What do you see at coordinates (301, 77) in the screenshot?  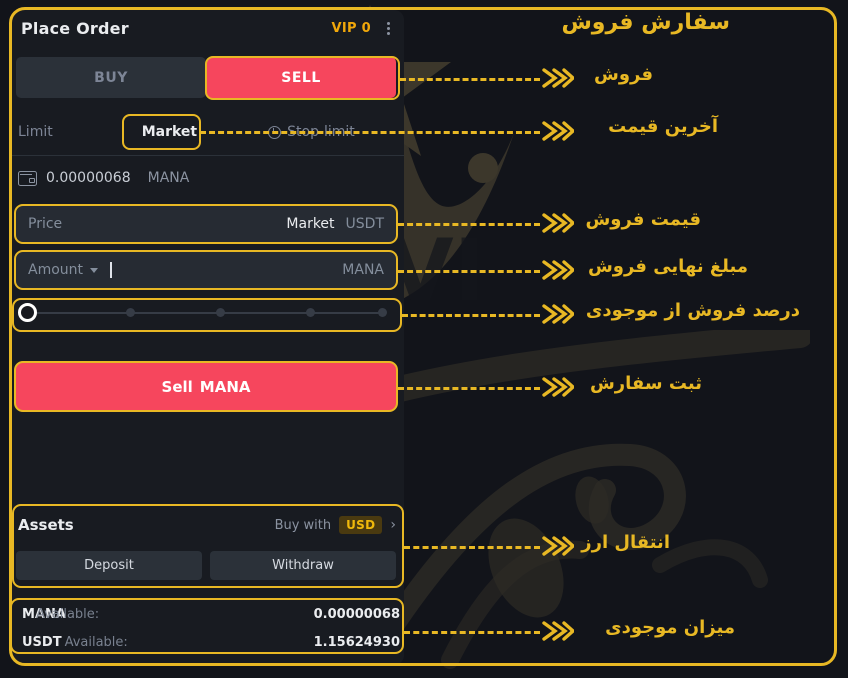 I see `sell-tab: SELL` at bounding box center [301, 77].